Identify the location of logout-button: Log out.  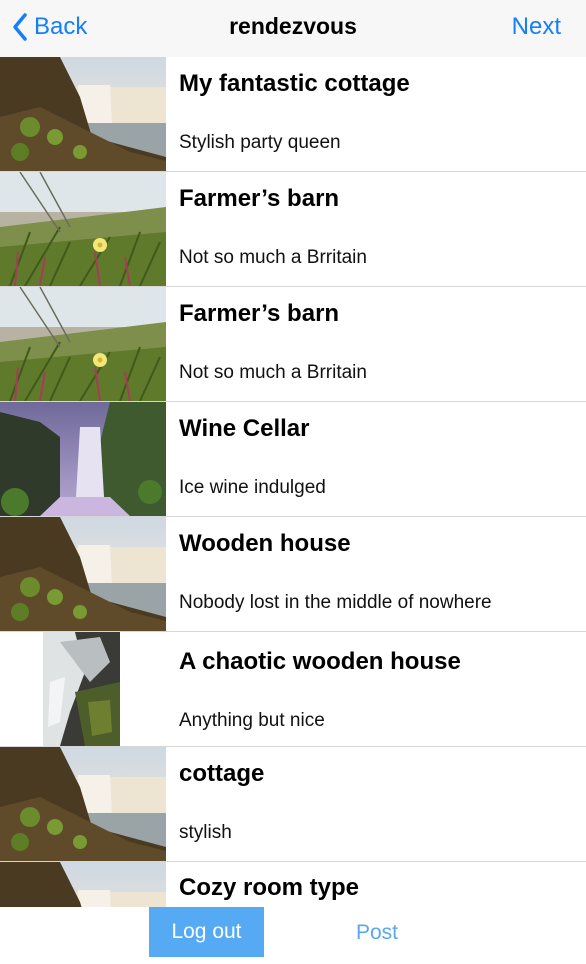
(206, 932).